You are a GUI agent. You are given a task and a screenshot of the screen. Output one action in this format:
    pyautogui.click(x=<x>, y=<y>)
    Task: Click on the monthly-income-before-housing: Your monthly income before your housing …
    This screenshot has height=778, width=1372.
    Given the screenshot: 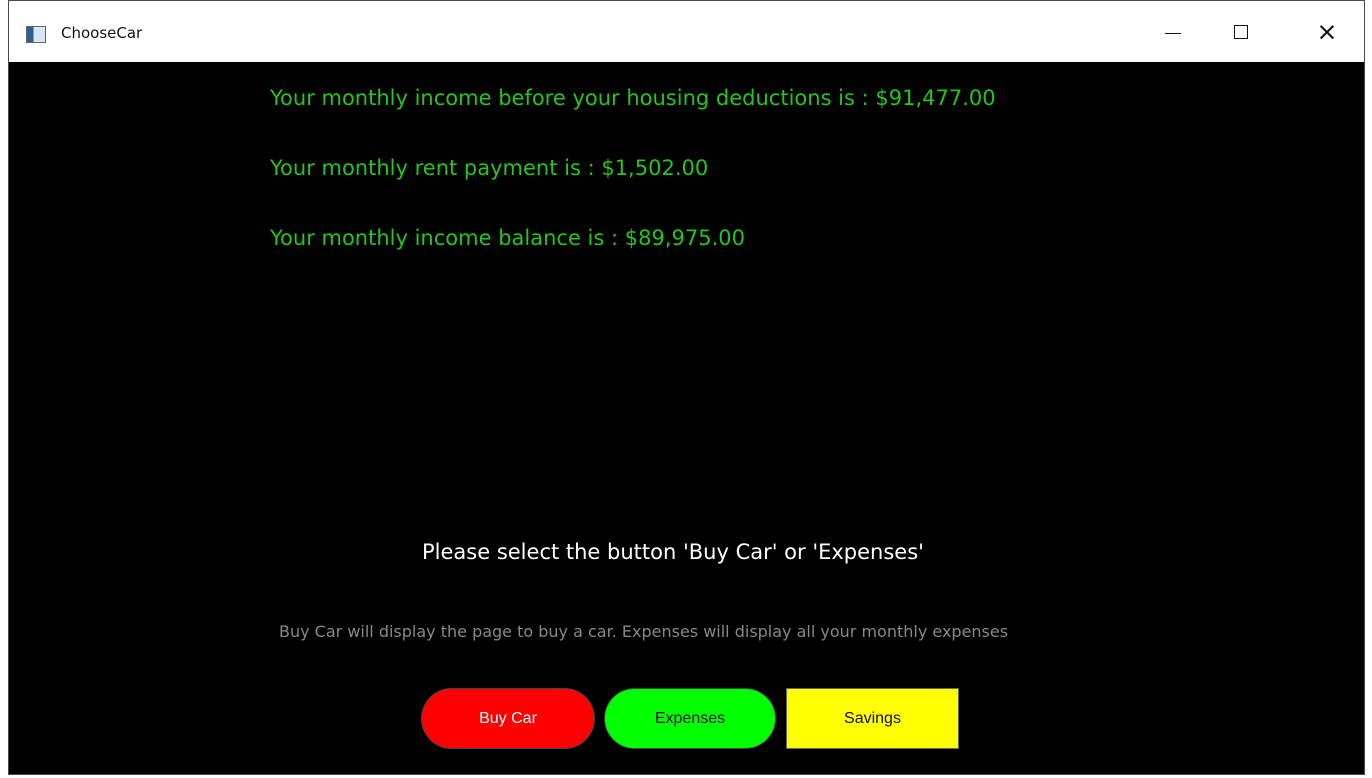 What is the action you would take?
    pyautogui.click(x=633, y=98)
    